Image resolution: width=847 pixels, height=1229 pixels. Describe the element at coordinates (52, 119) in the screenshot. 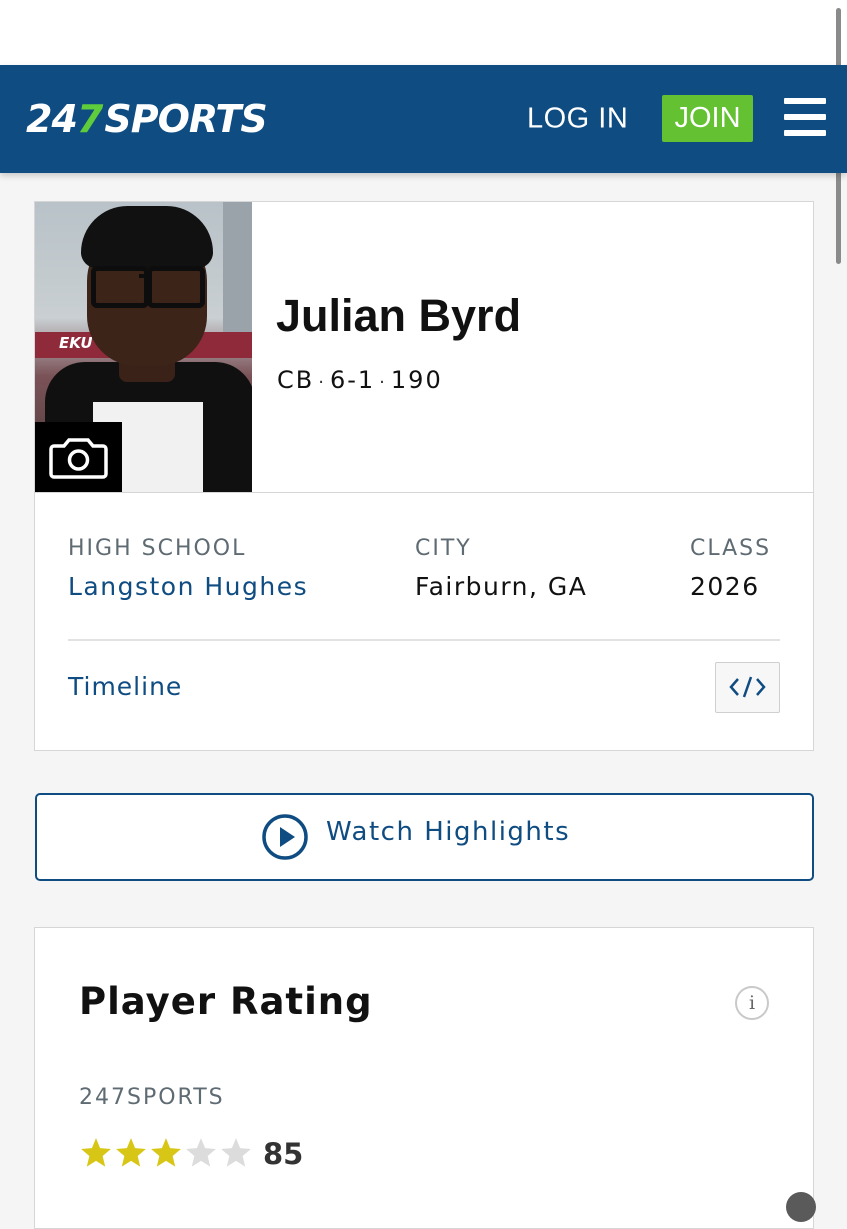

I see `logo-number: 24` at that location.